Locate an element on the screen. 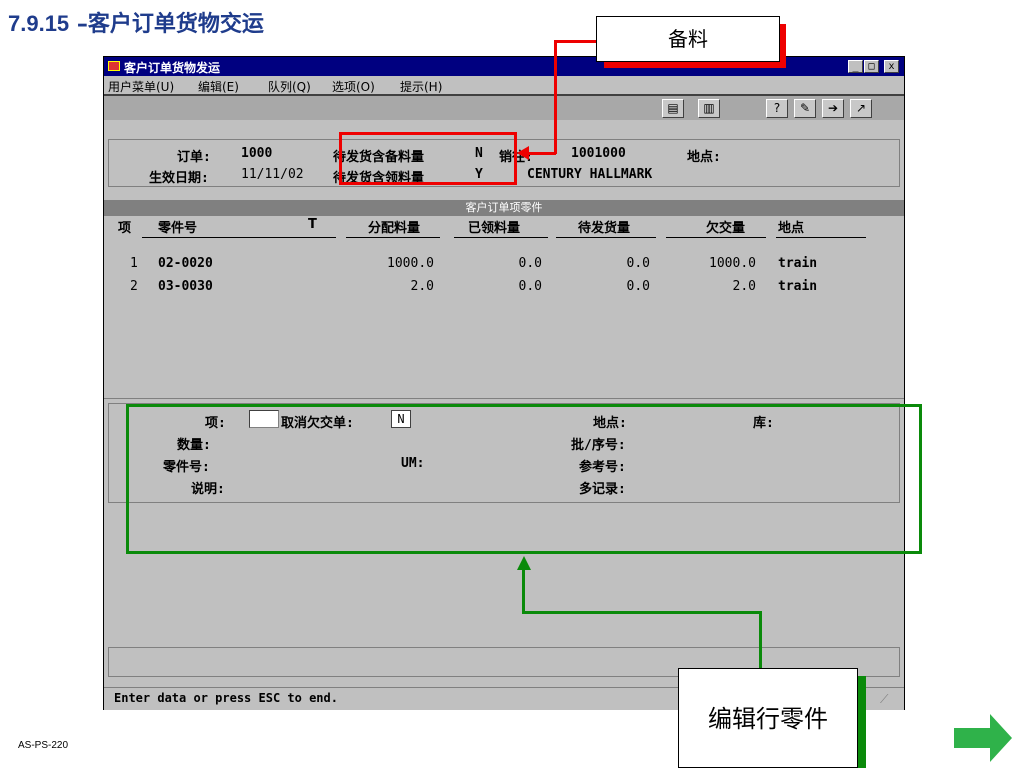  resize-grip-icon: ⟋ is located at coordinates (884, 699).